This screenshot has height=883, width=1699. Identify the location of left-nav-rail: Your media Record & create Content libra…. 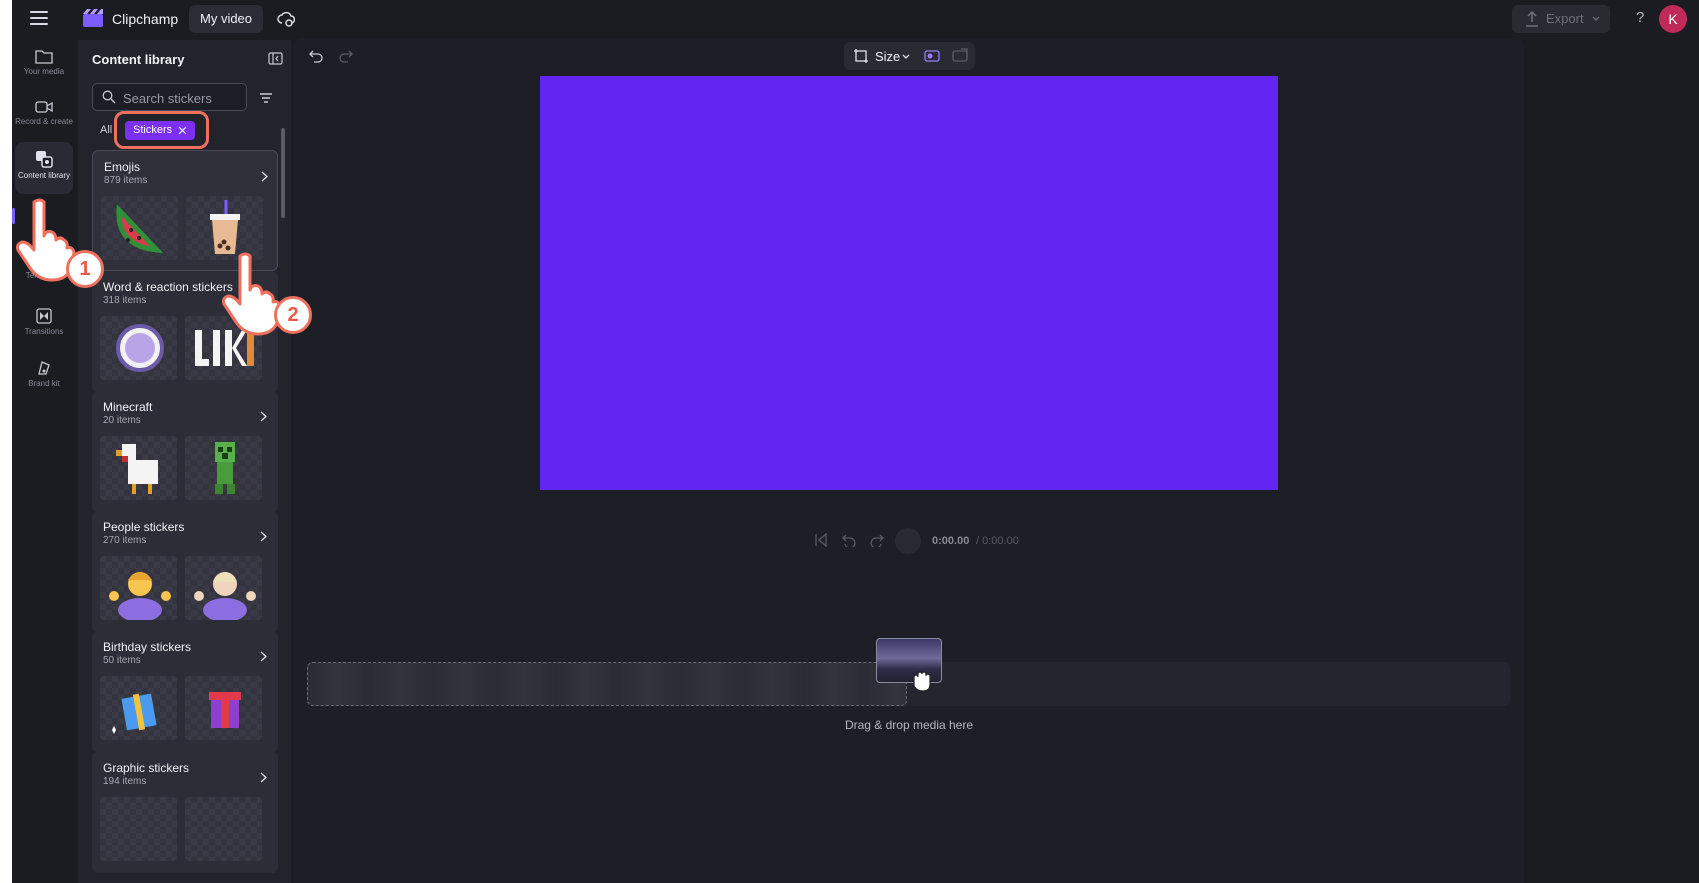
(44, 461).